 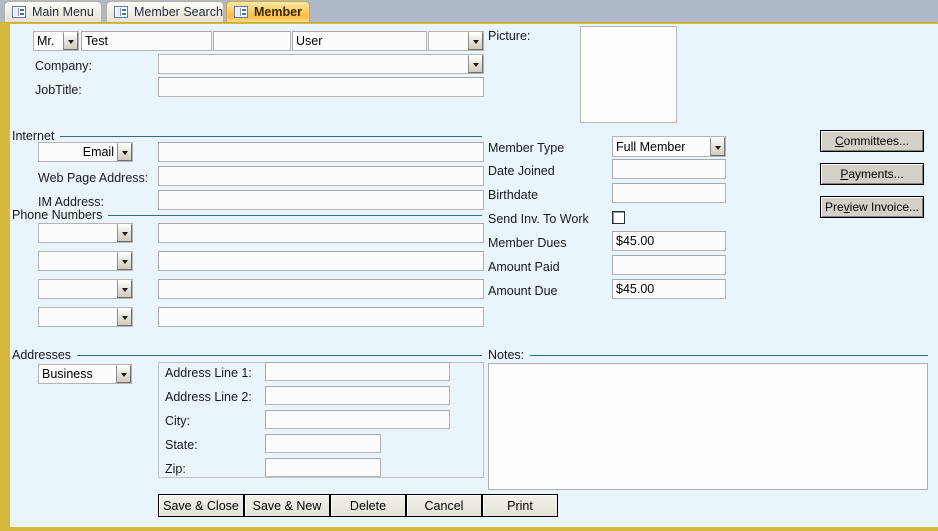 I want to click on city-input, so click(x=357, y=419).